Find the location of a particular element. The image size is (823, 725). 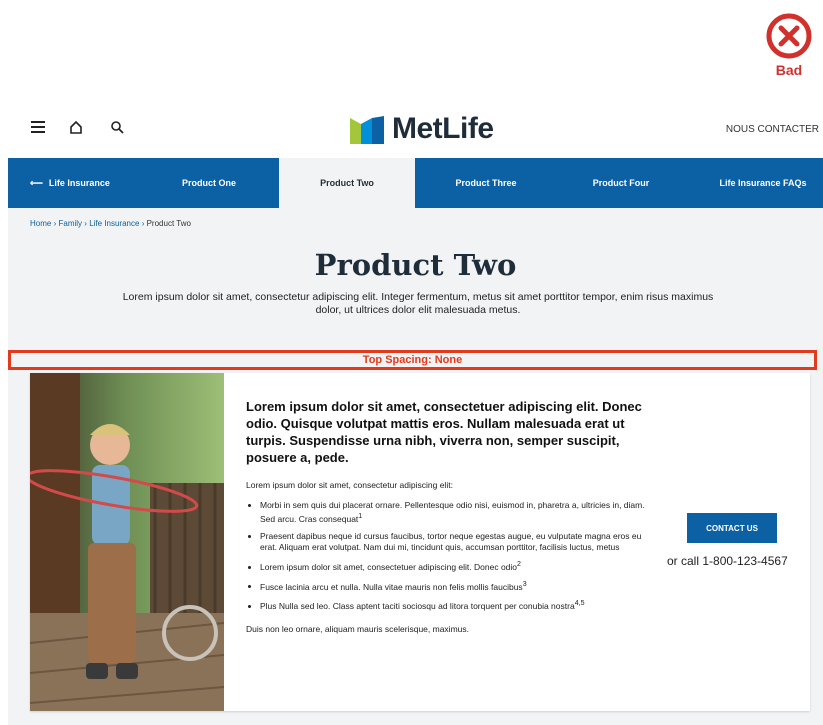

home-icon is located at coordinates (76, 127).